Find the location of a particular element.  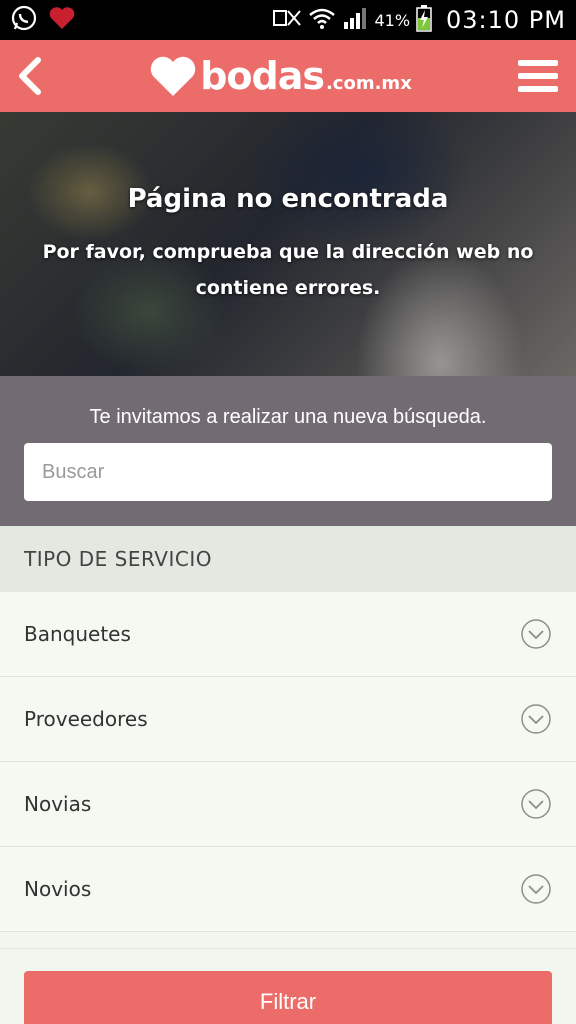

hamburger-menu-icon is located at coordinates (538, 76).